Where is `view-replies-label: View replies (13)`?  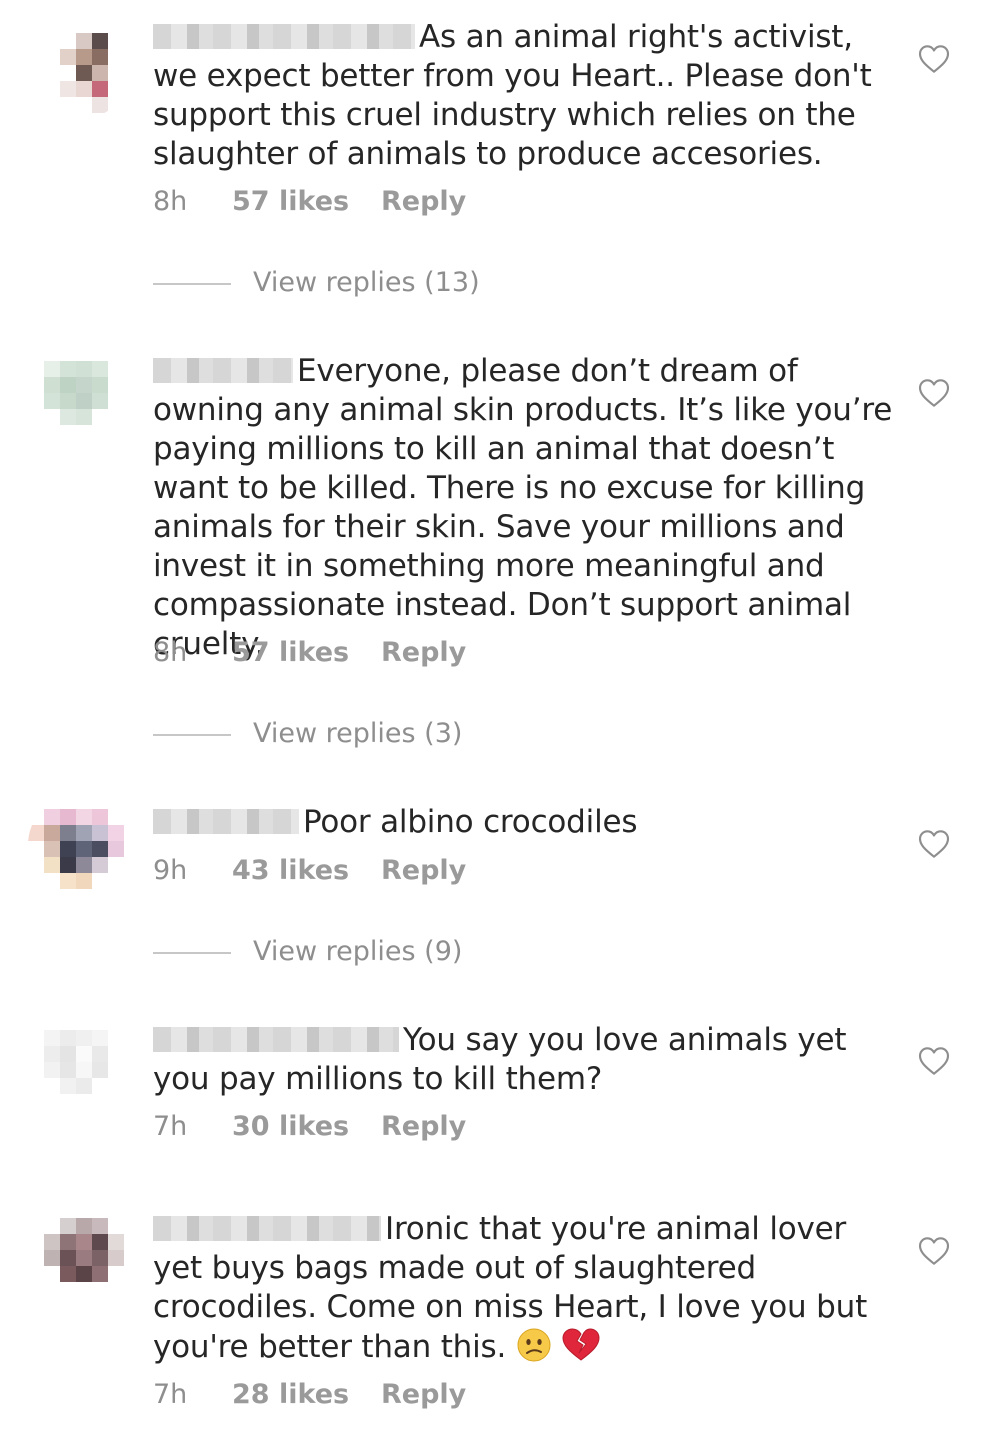
view-replies-label: View replies (13) is located at coordinates (366, 282).